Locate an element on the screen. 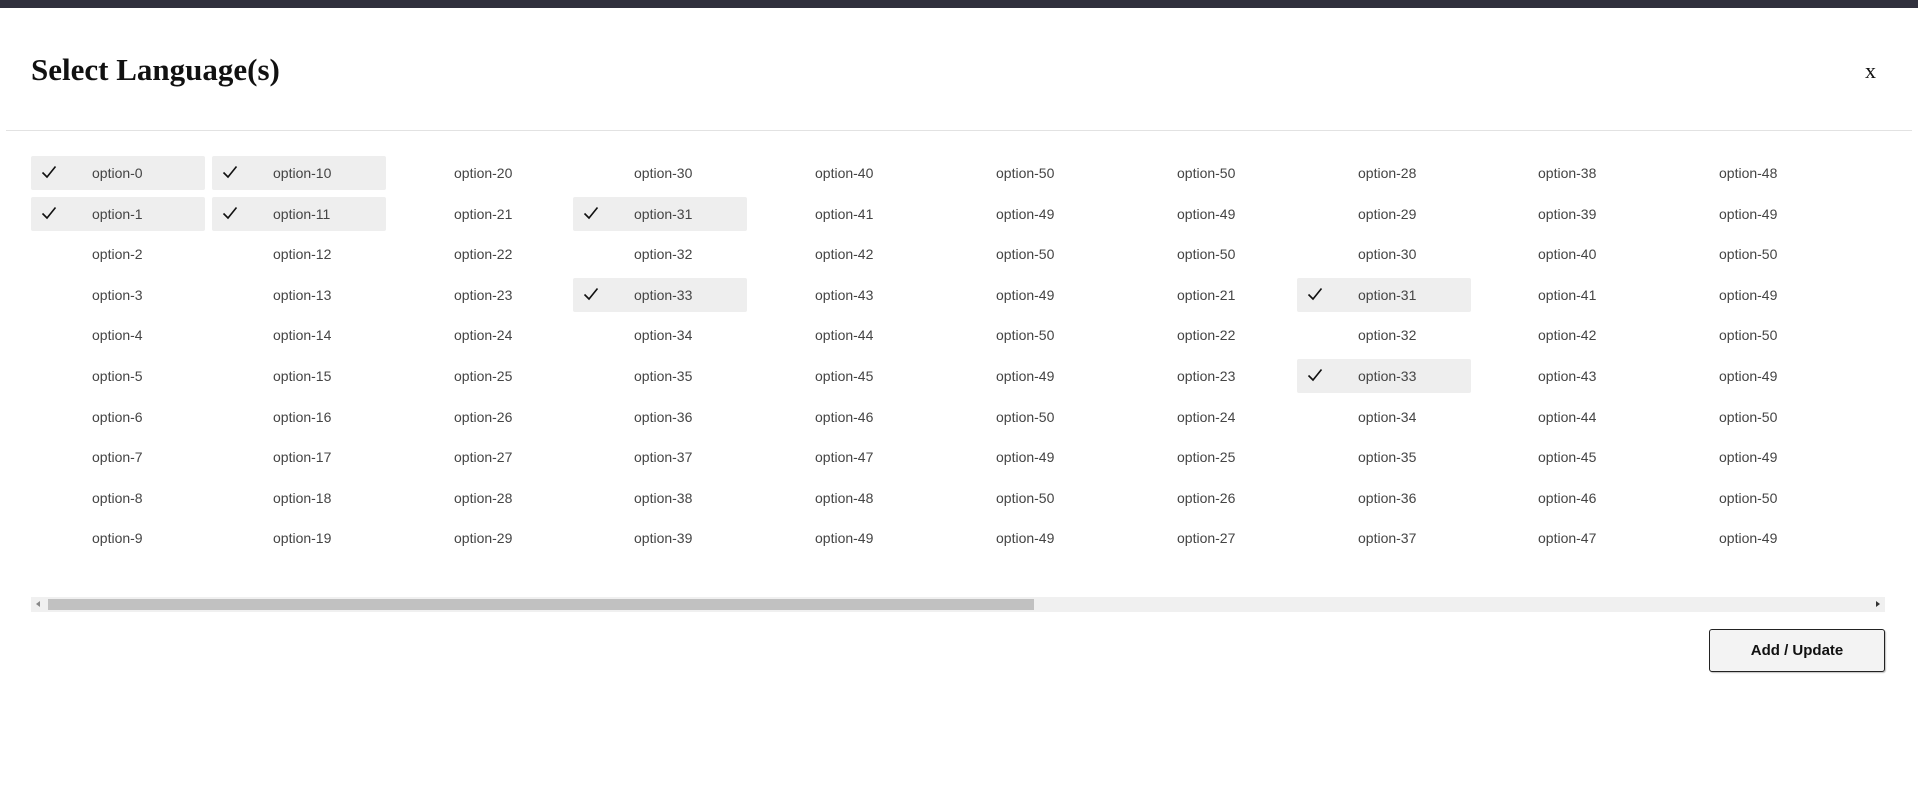 The image size is (1918, 799). language-option: option-4 is located at coordinates (118, 335).